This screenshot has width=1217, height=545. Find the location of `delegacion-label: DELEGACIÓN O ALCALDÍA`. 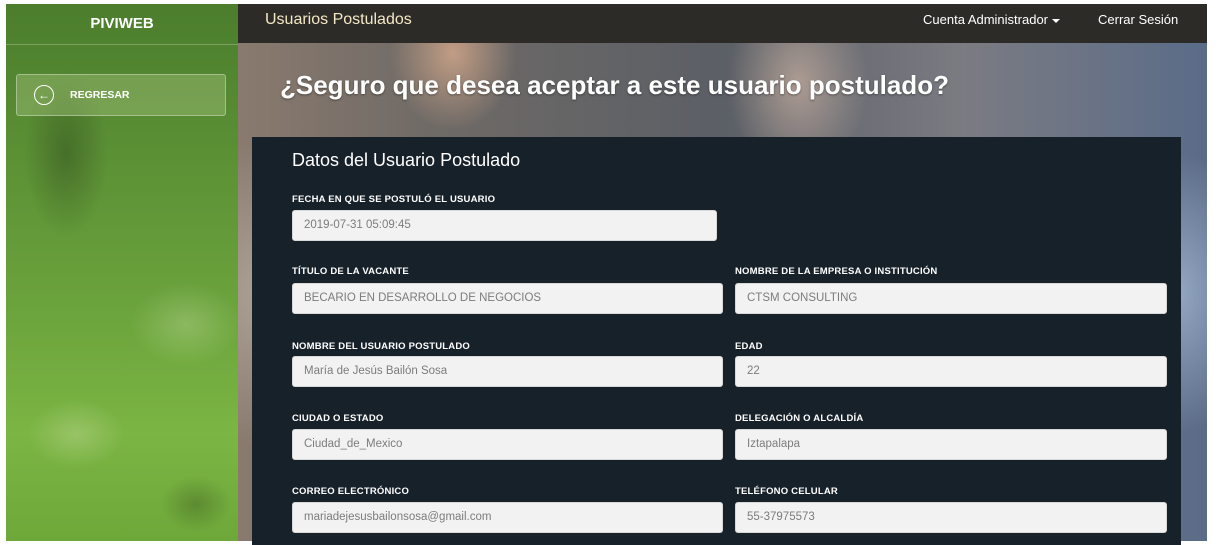

delegacion-label: DELEGACIÓN O ALCALDÍA is located at coordinates (799, 418).